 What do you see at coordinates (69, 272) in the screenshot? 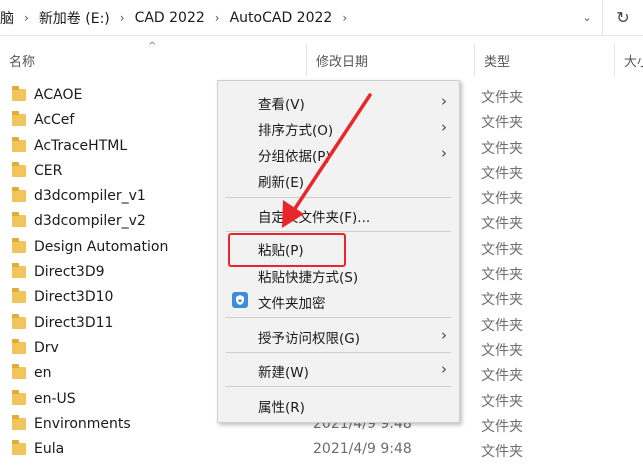
I see `file-name: Direct3D9` at bounding box center [69, 272].